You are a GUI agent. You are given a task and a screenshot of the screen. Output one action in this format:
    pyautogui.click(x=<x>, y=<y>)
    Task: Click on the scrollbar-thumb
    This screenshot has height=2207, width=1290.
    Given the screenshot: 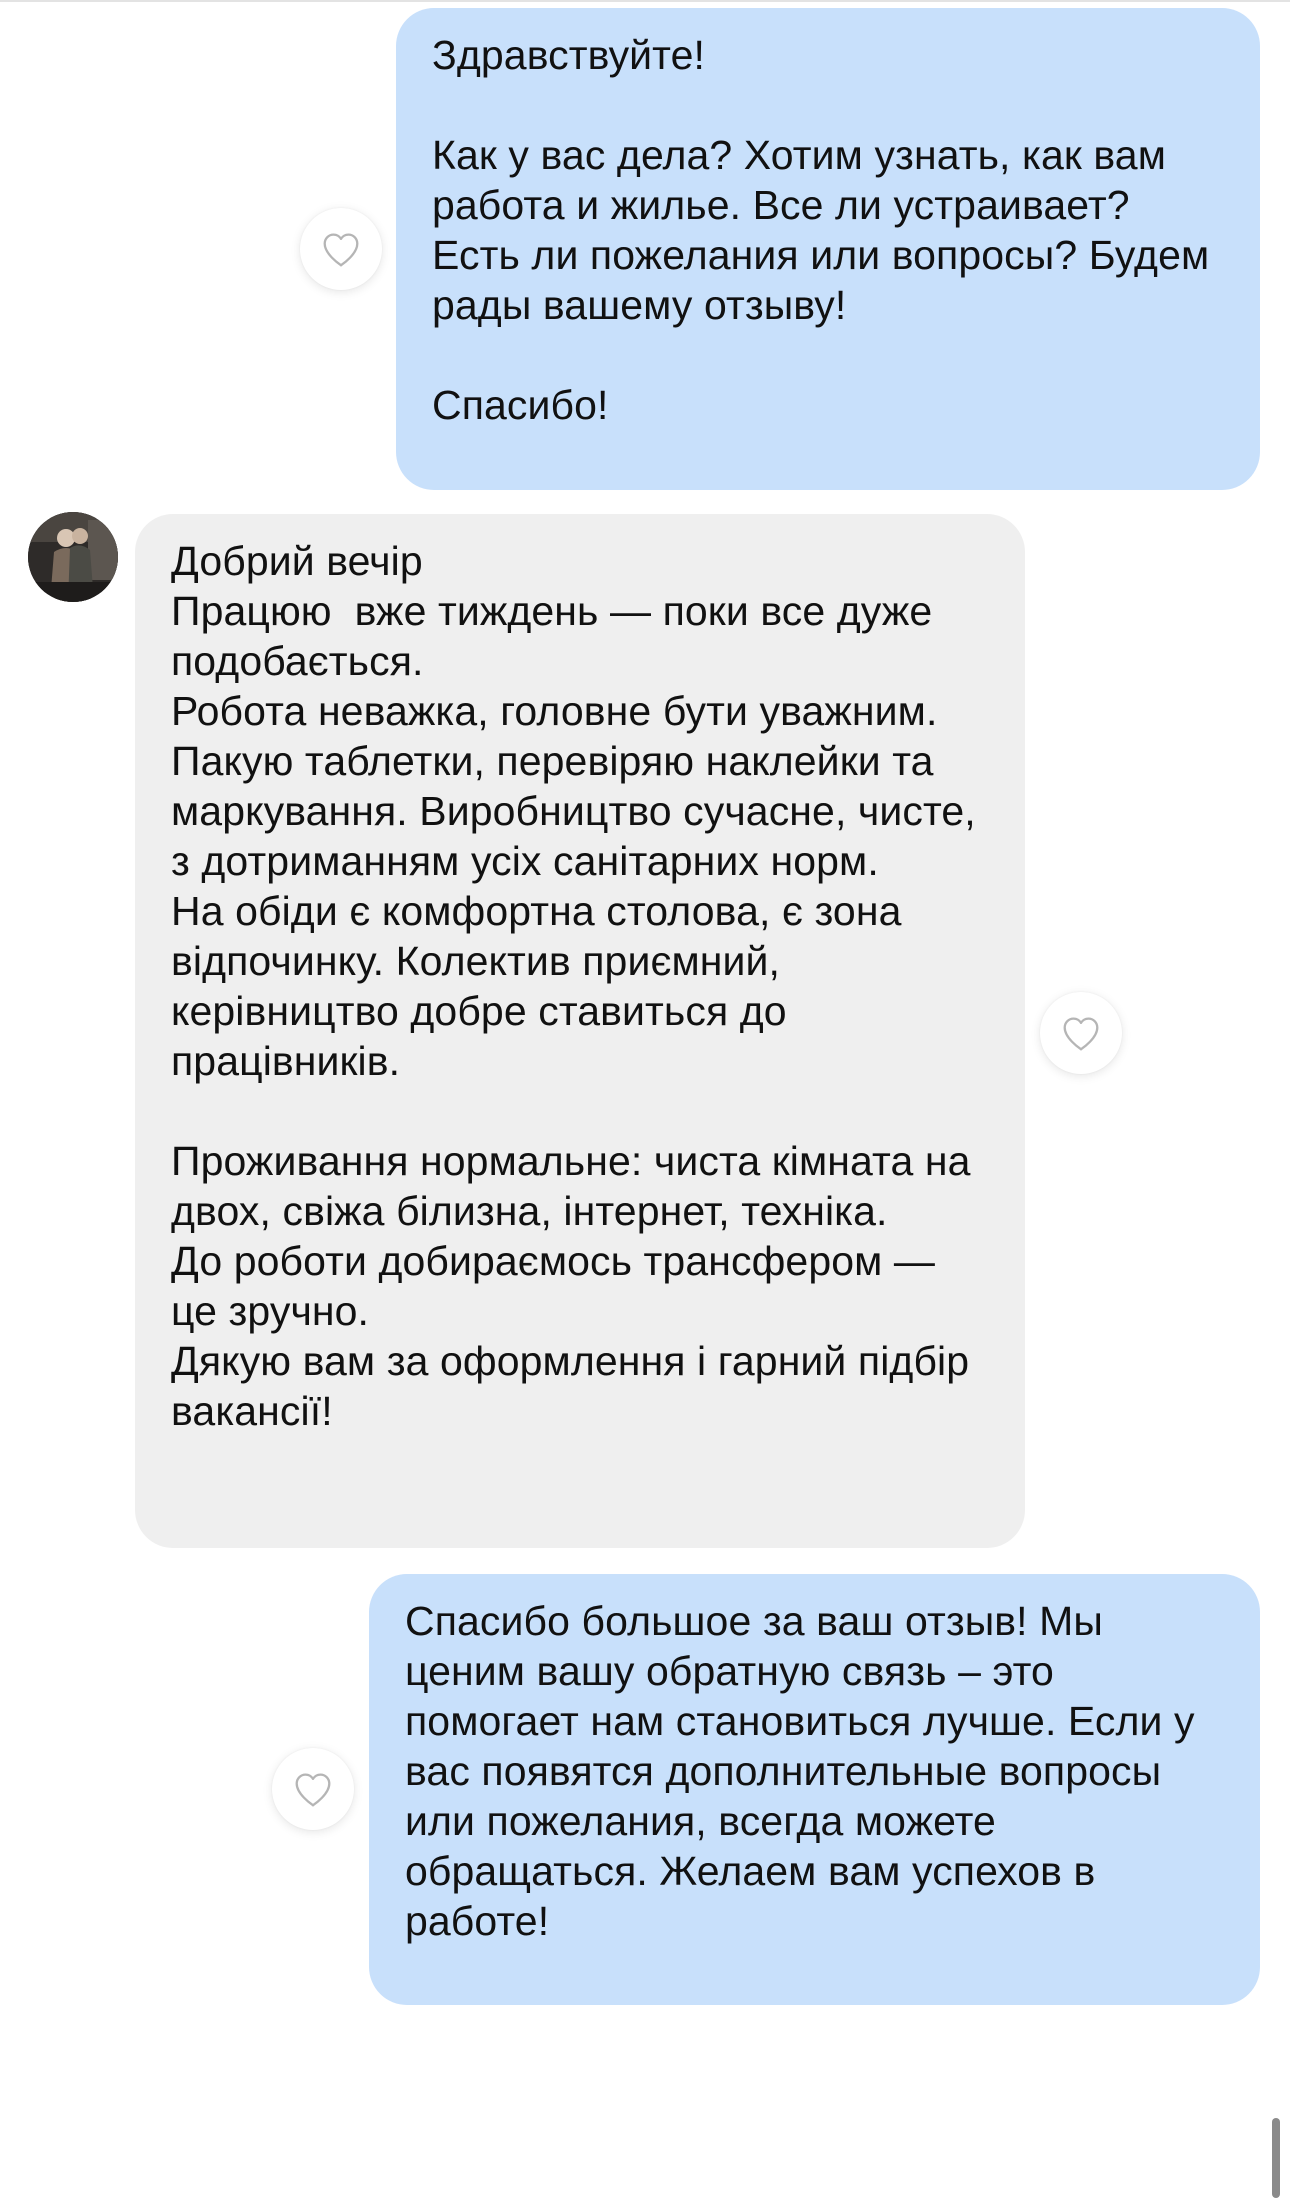 What is the action you would take?
    pyautogui.click(x=1276, y=2158)
    